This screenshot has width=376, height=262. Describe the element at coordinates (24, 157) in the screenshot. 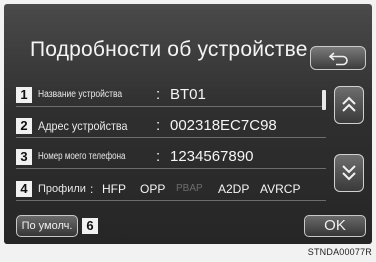

I see `item-number: 3` at that location.